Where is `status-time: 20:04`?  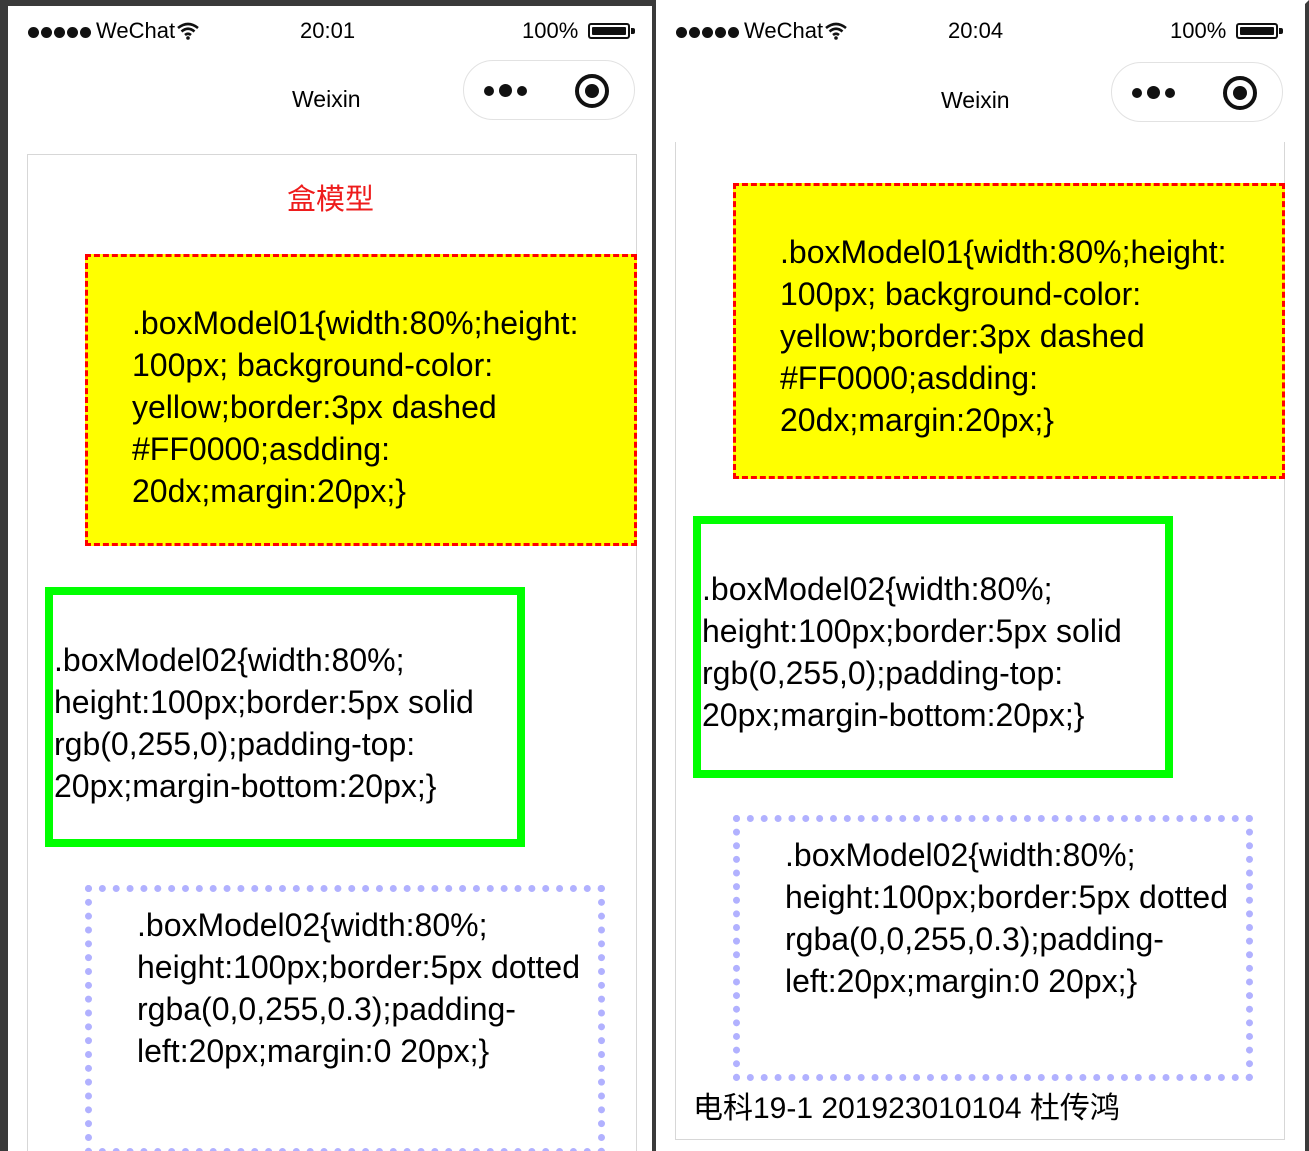
status-time: 20:04 is located at coordinates (976, 30).